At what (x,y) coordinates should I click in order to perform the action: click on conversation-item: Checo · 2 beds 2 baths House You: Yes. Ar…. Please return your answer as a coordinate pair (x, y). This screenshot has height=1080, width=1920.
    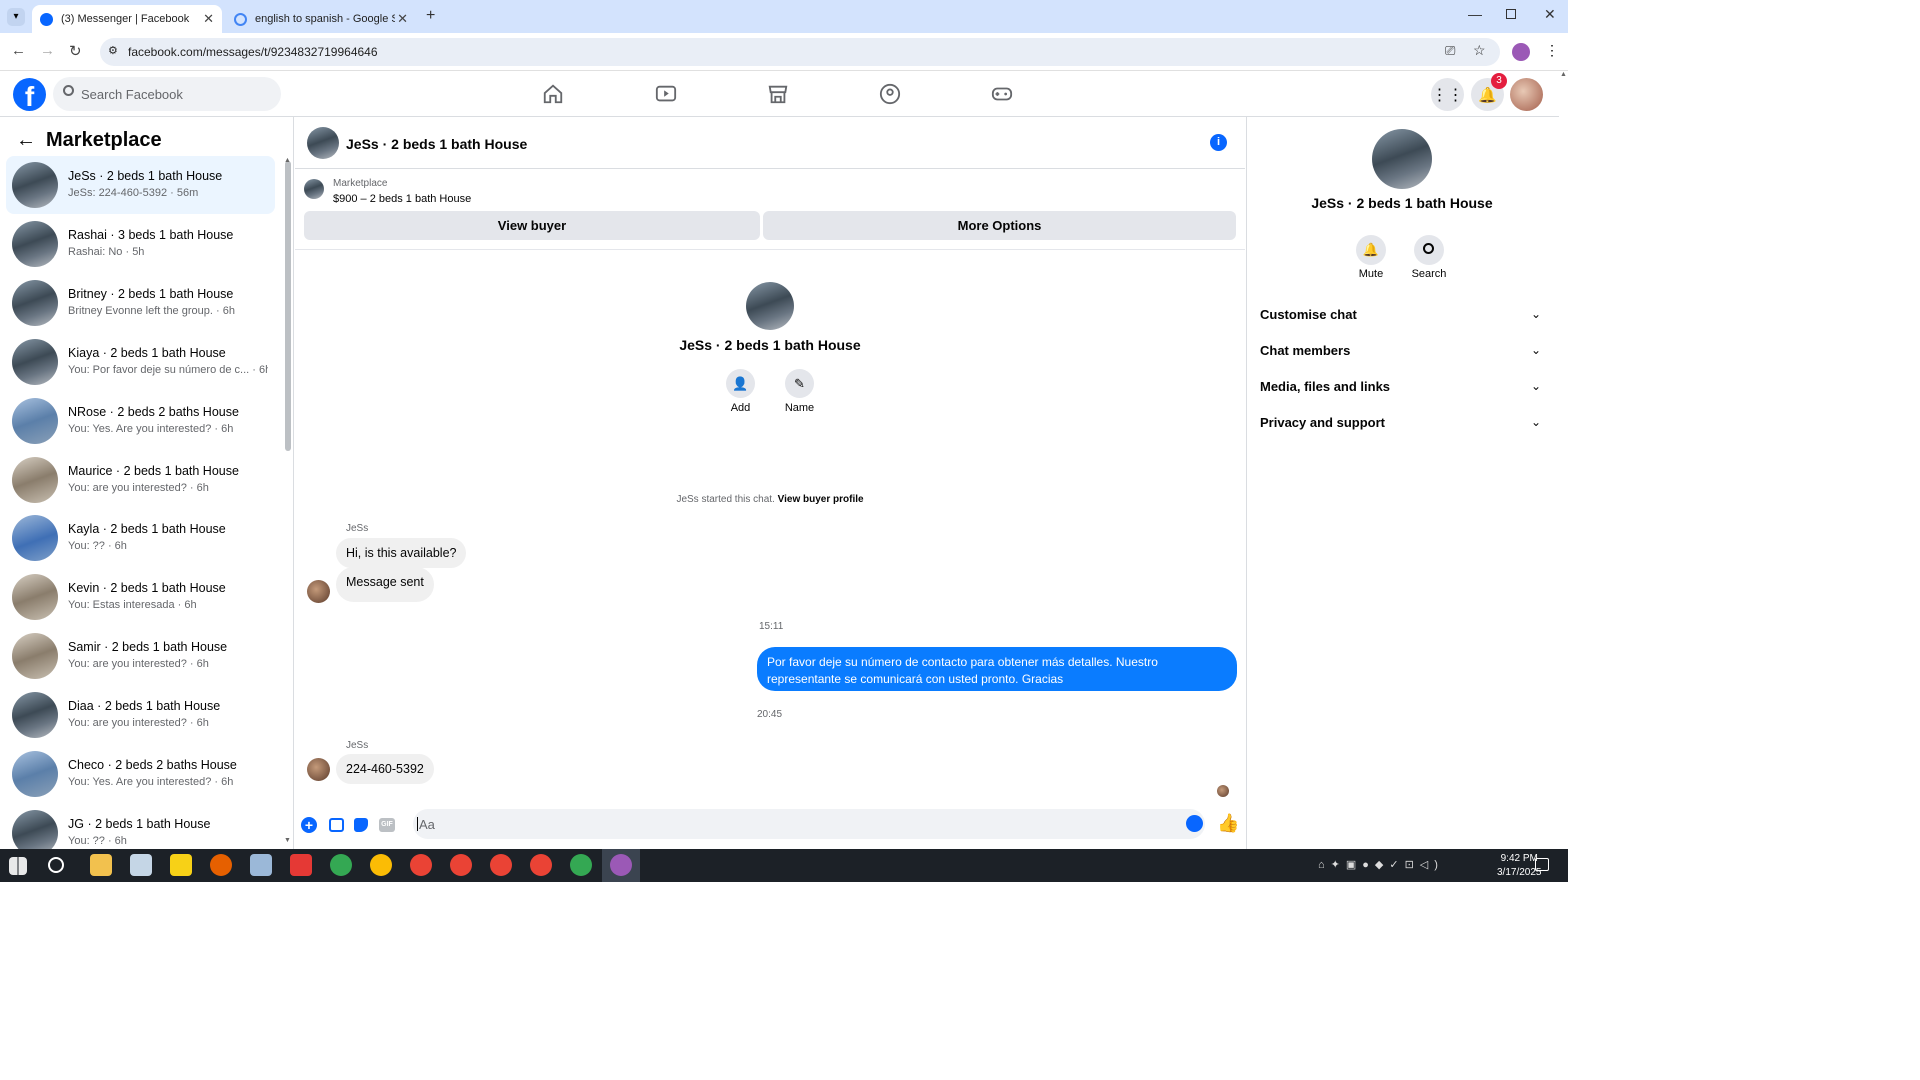
    Looking at the image, I should click on (140, 774).